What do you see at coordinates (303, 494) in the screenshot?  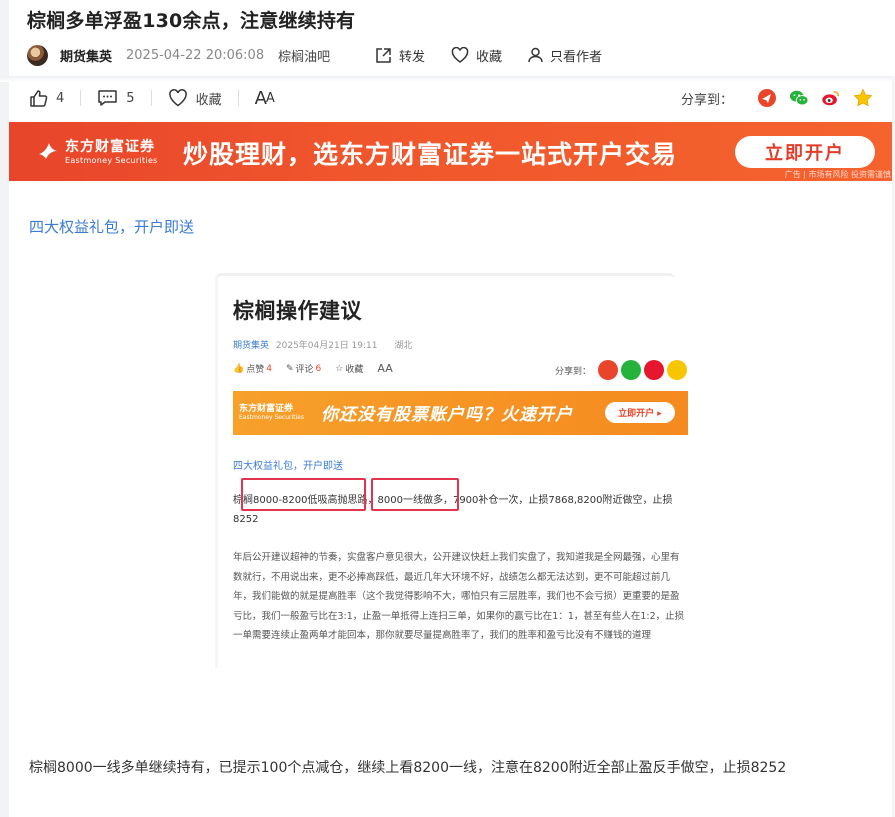 I see `highlight-box-range` at bounding box center [303, 494].